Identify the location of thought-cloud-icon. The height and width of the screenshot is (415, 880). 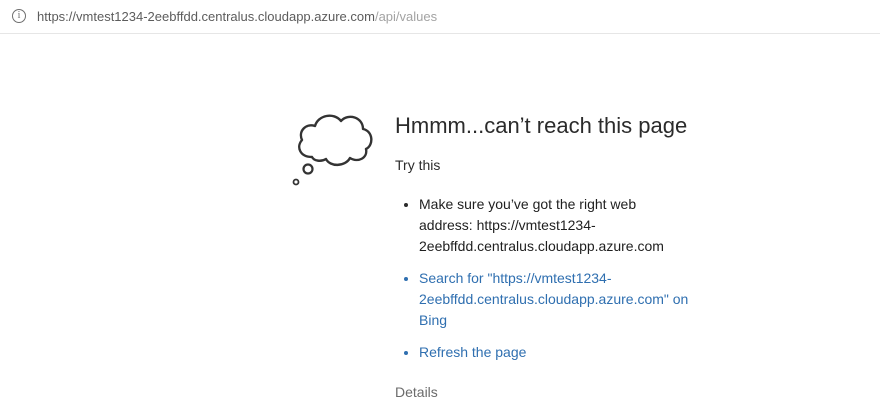
(332, 150).